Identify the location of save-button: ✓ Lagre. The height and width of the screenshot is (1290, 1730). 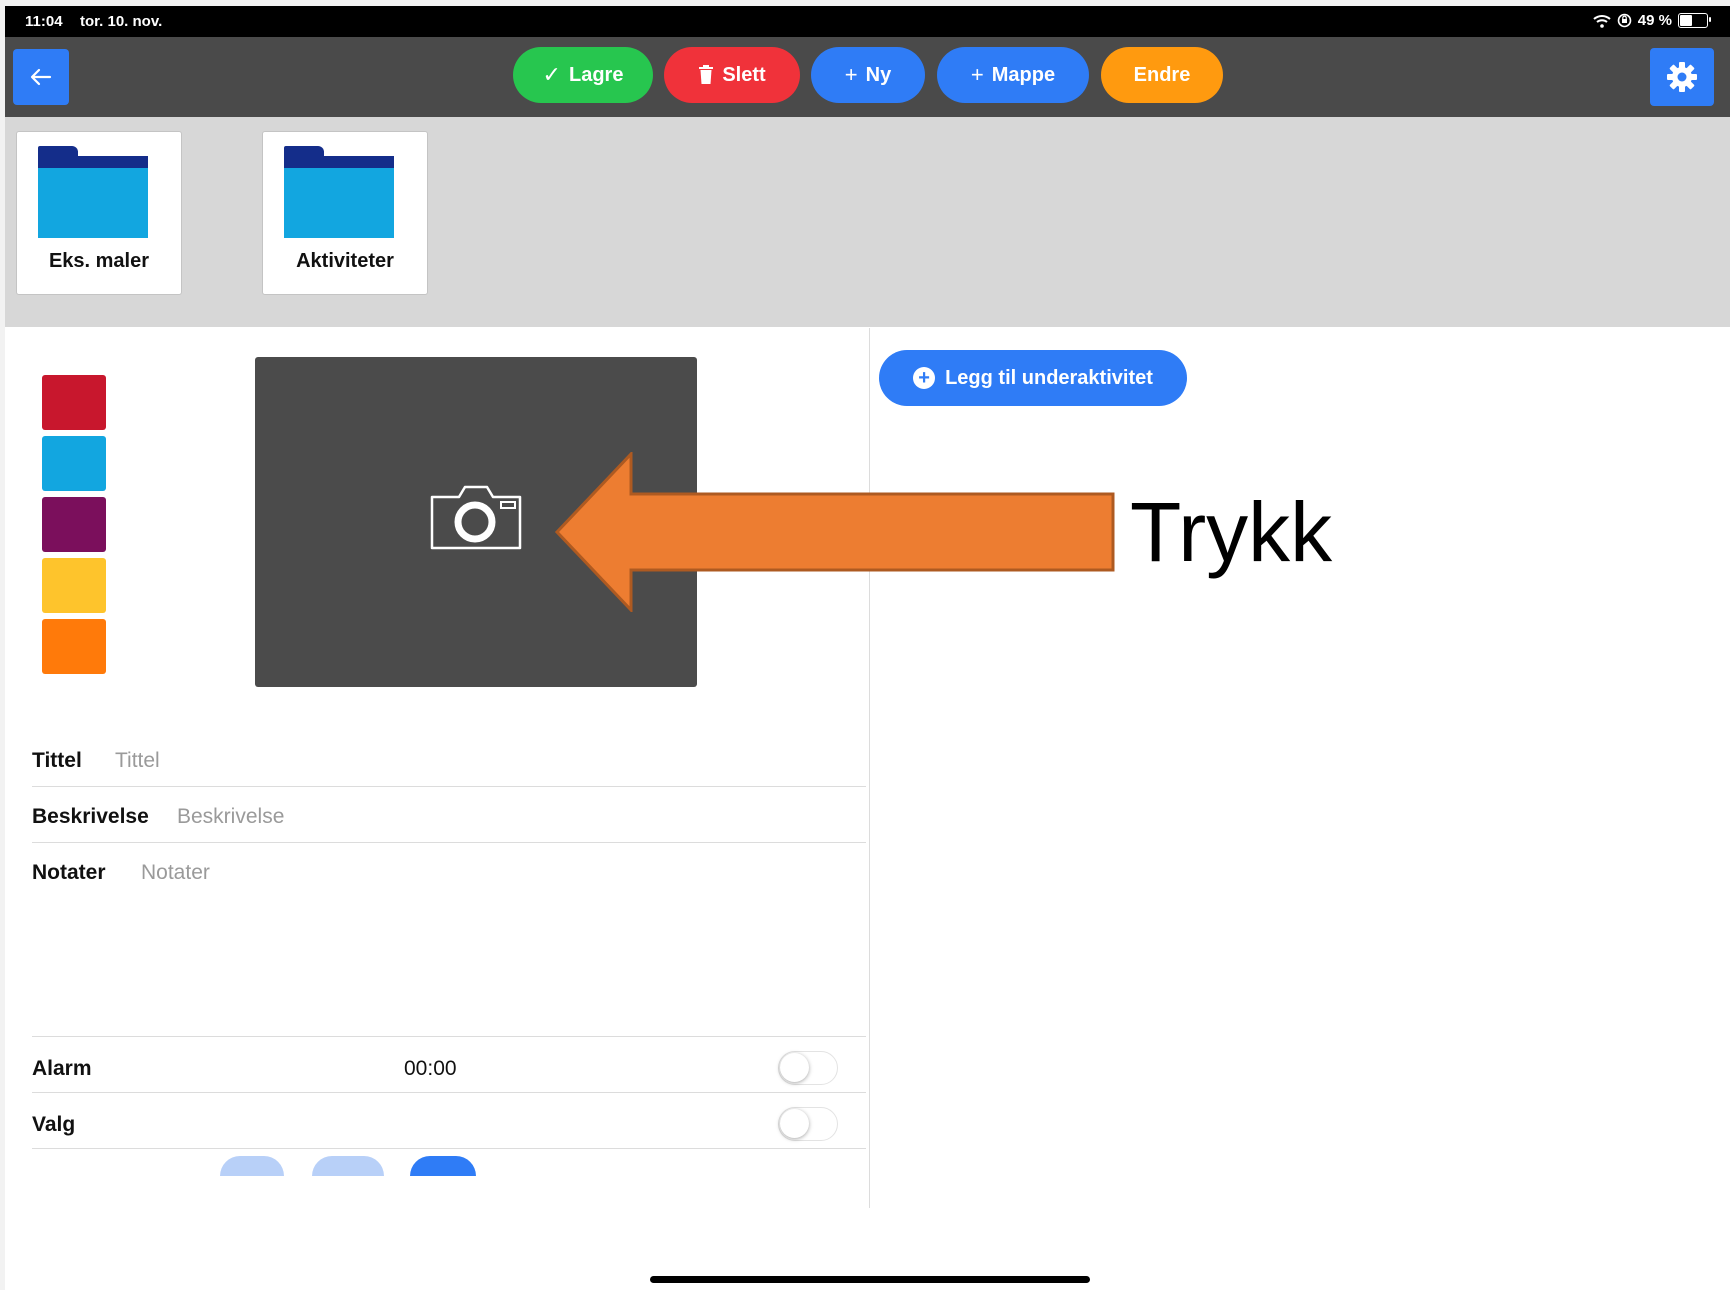
(583, 75).